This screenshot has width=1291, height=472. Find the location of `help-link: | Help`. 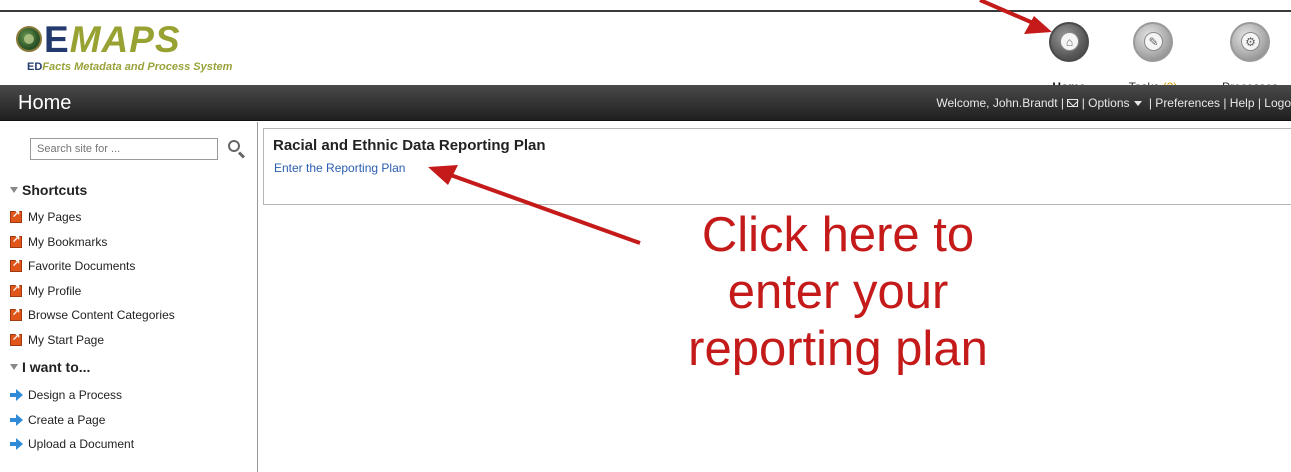

help-link: | Help is located at coordinates (1238, 103).